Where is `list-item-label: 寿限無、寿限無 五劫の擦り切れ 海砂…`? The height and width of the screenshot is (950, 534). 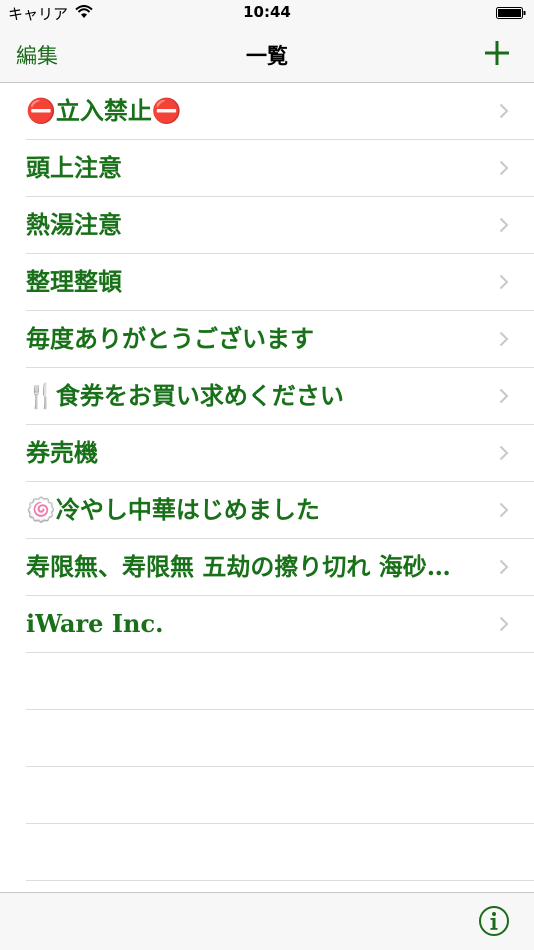
list-item-label: 寿限無、寿限無 五劫の擦り切れ 海砂… is located at coordinates (238, 566).